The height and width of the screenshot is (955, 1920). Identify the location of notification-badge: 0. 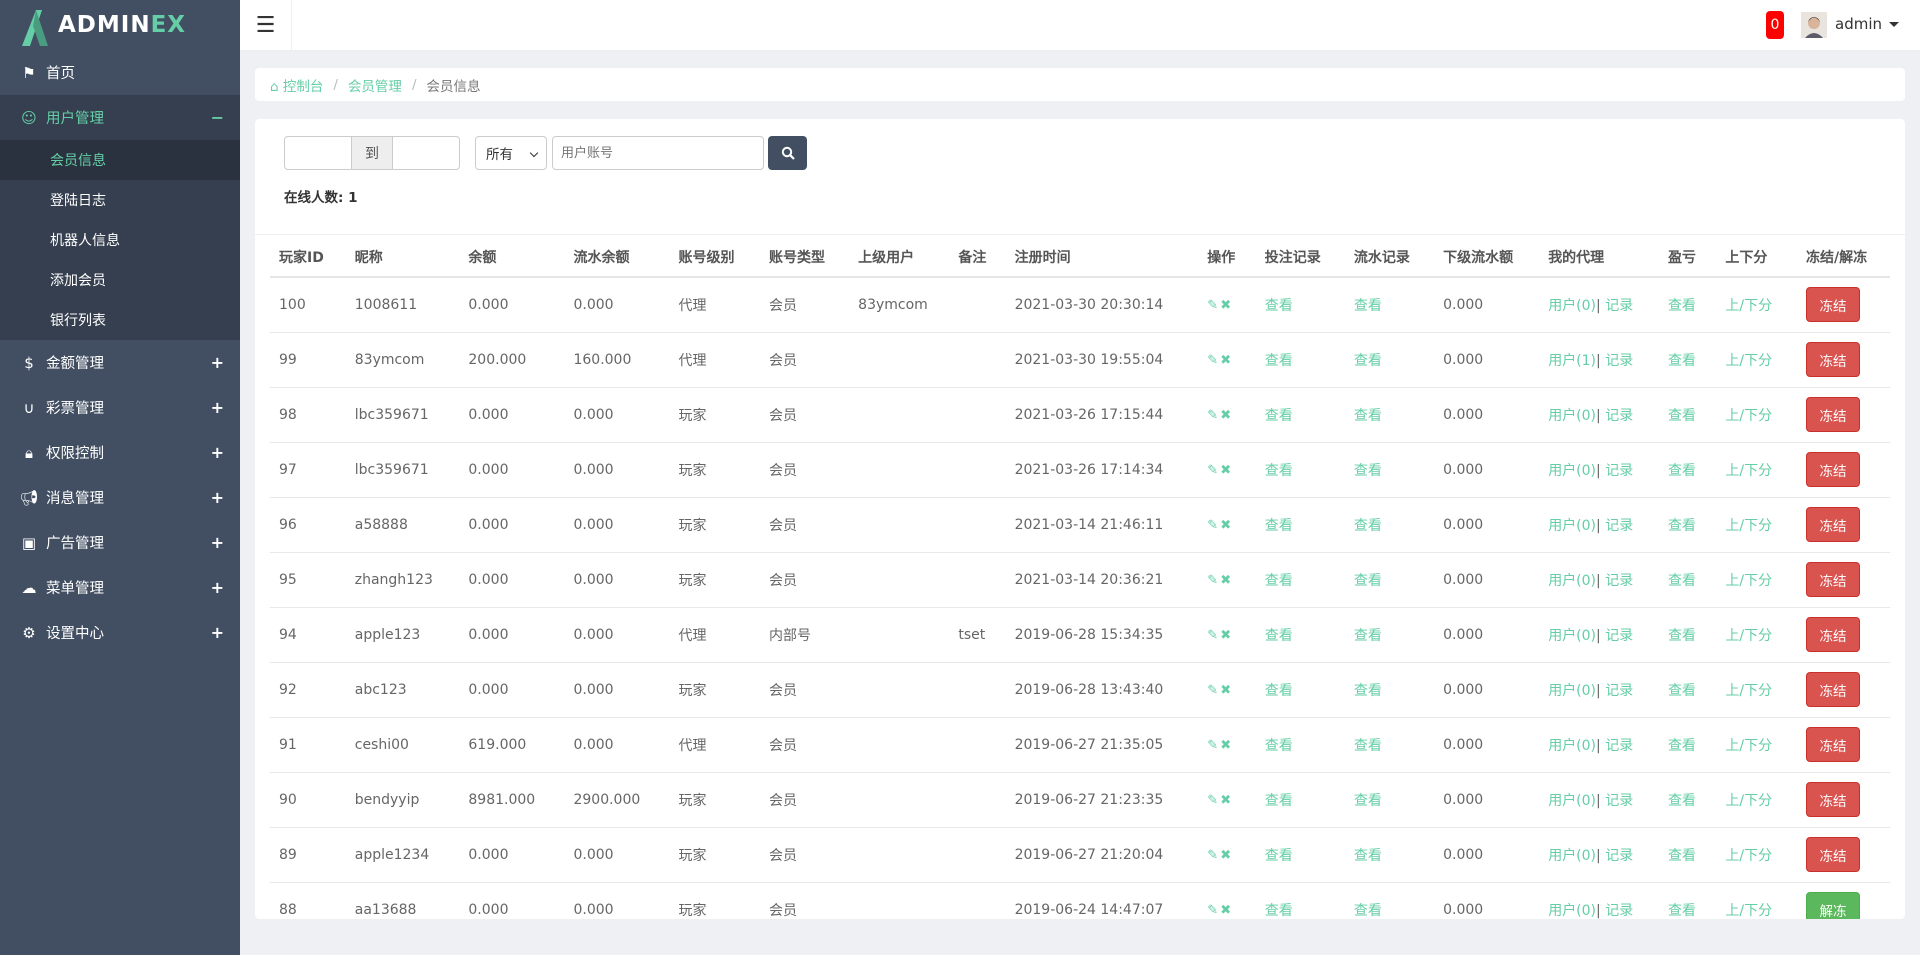
(1775, 25).